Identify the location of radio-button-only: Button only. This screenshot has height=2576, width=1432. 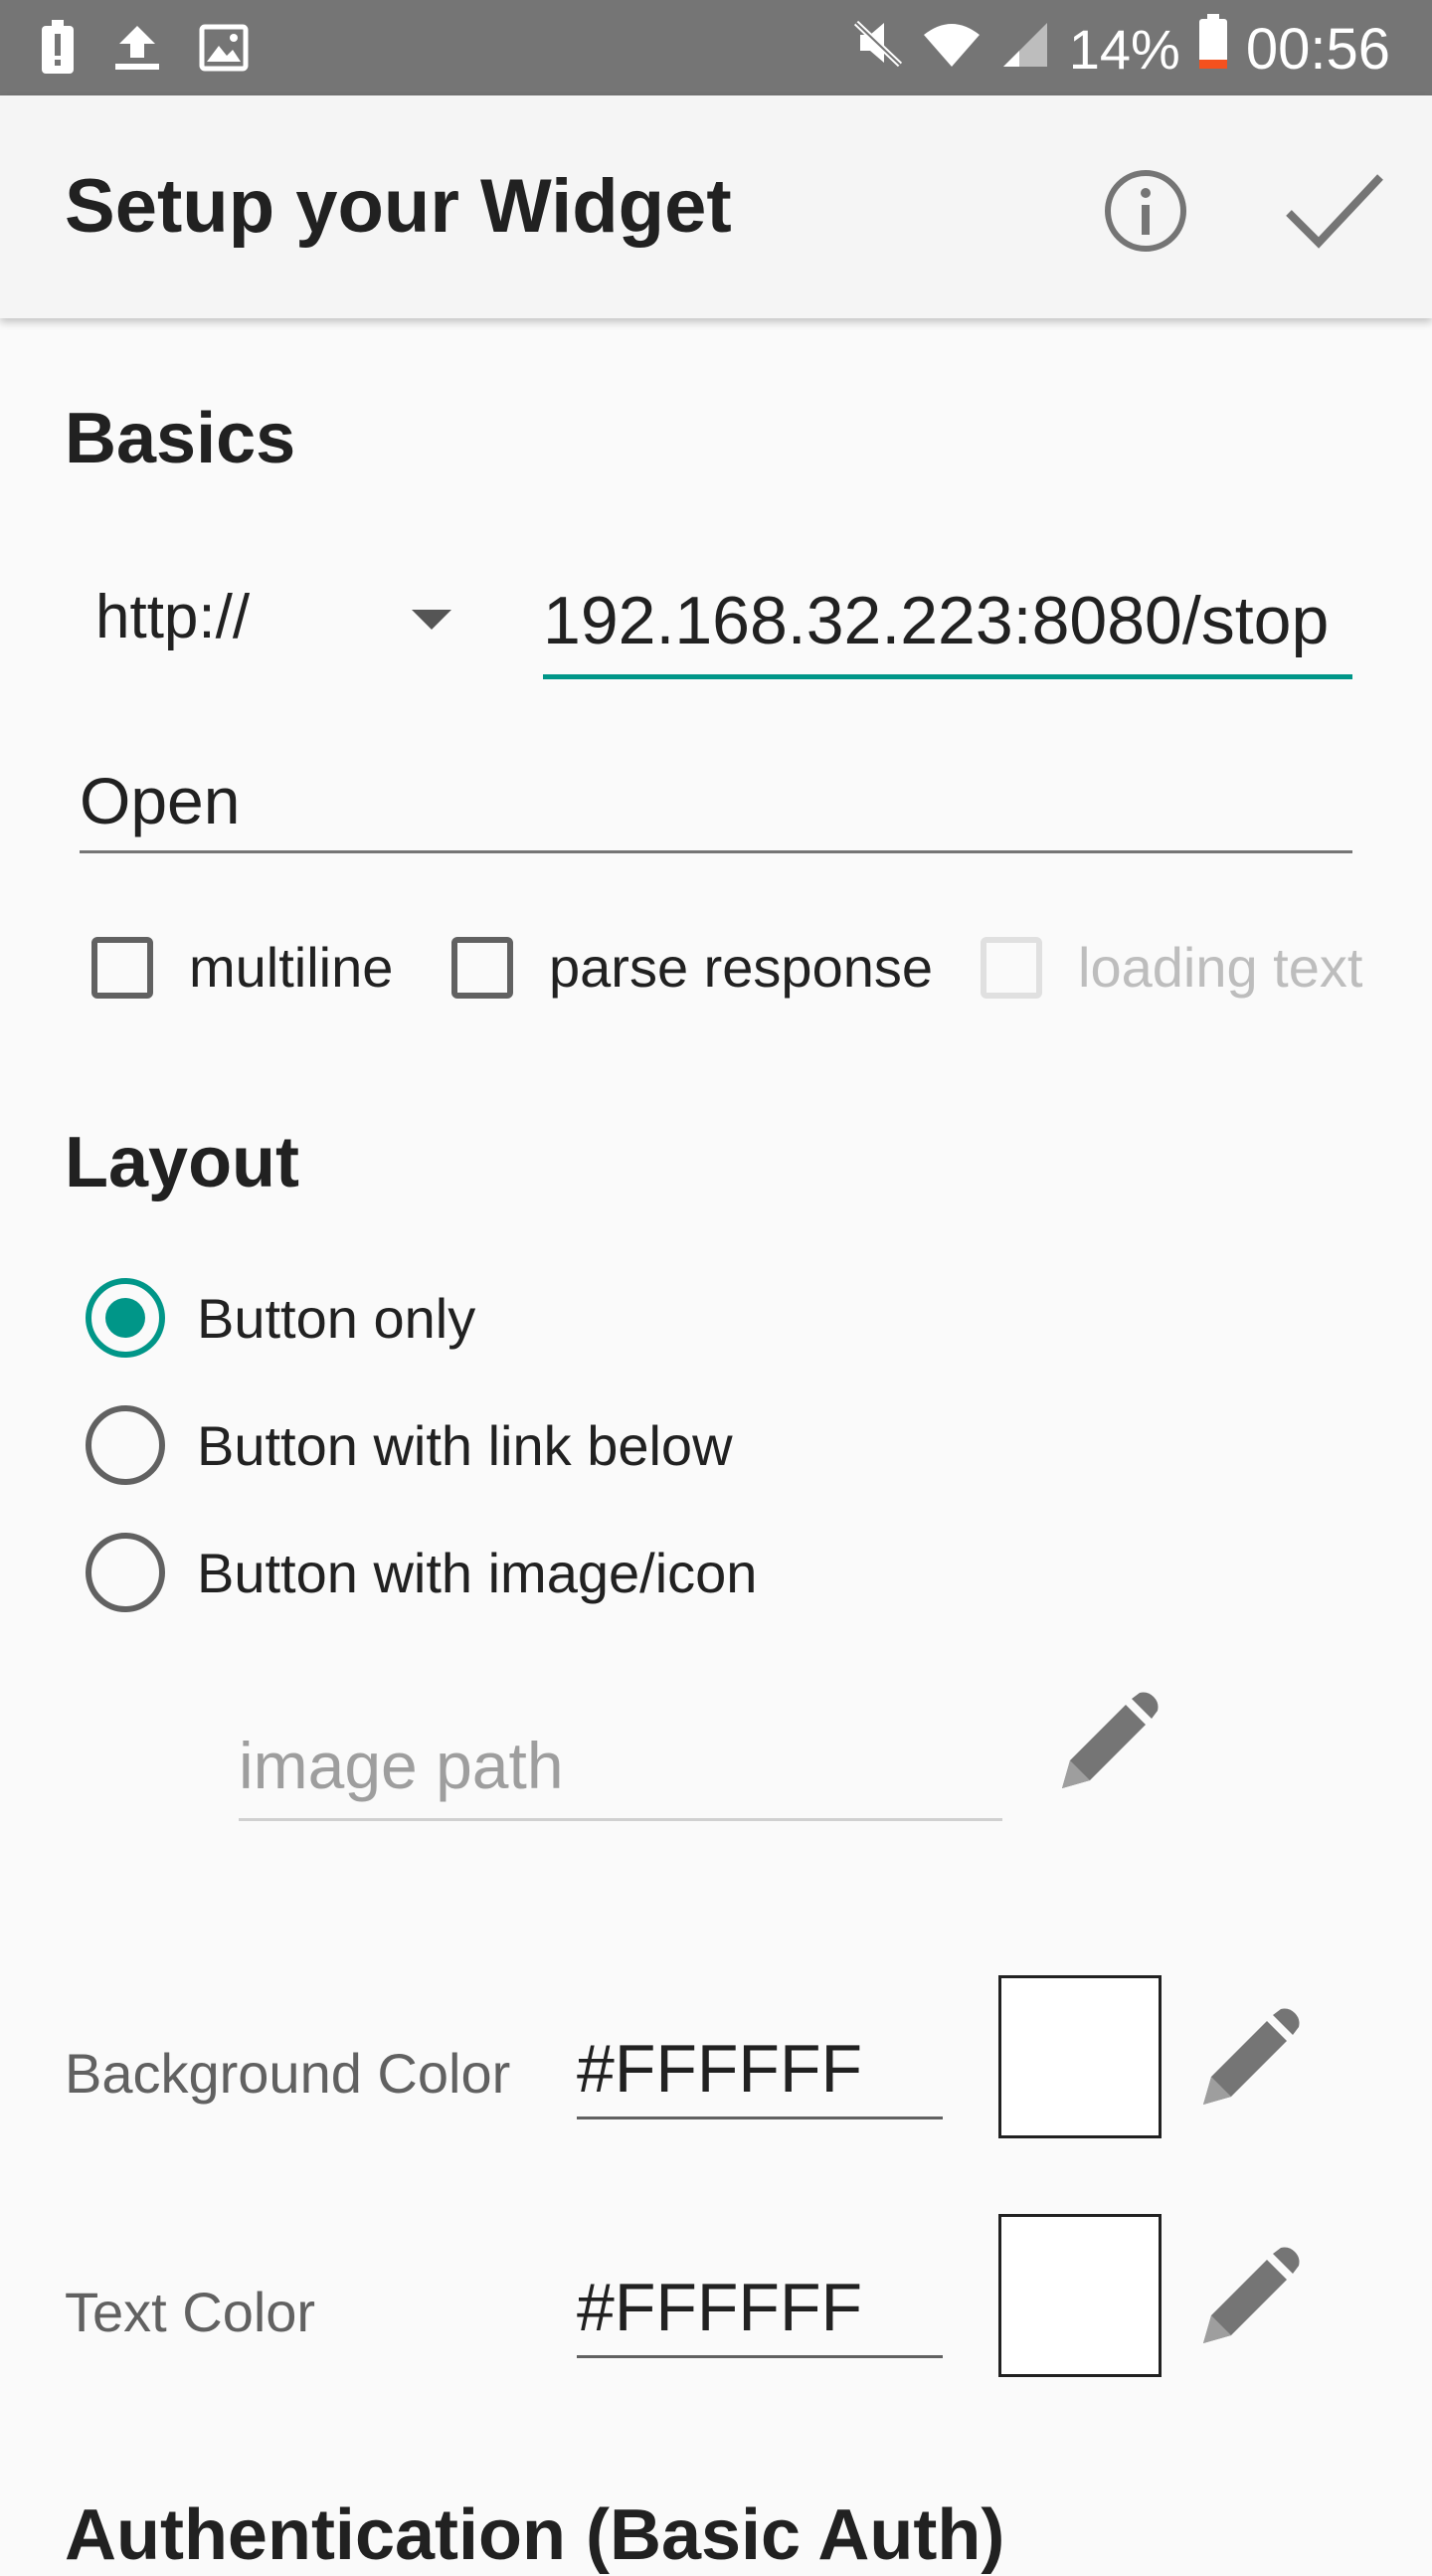
(280, 1318).